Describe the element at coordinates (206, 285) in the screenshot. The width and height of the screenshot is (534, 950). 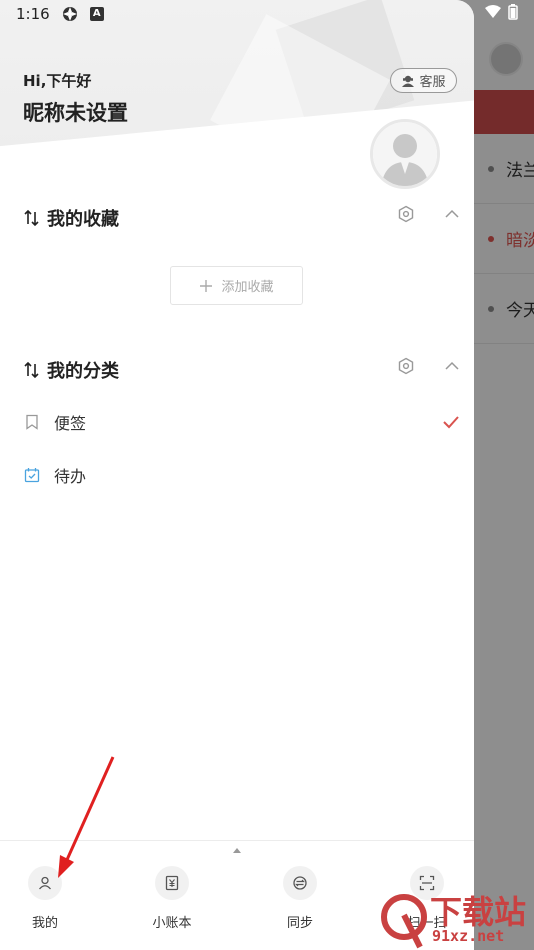
I see `plus-icon` at that location.